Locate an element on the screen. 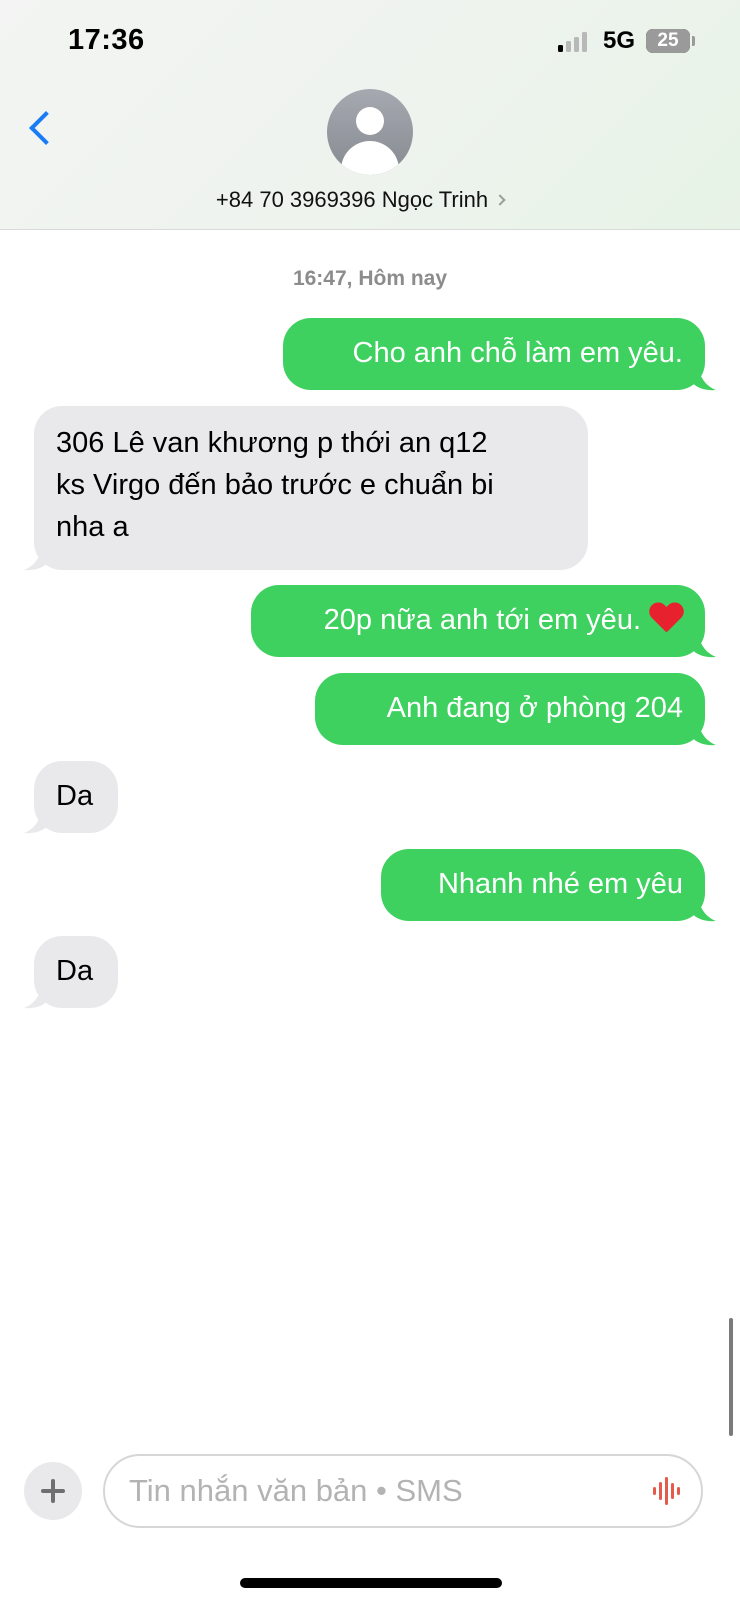 Image resolution: width=740 pixels, height=1600 pixels. battery-icon: 25 is located at coordinates (668, 41).